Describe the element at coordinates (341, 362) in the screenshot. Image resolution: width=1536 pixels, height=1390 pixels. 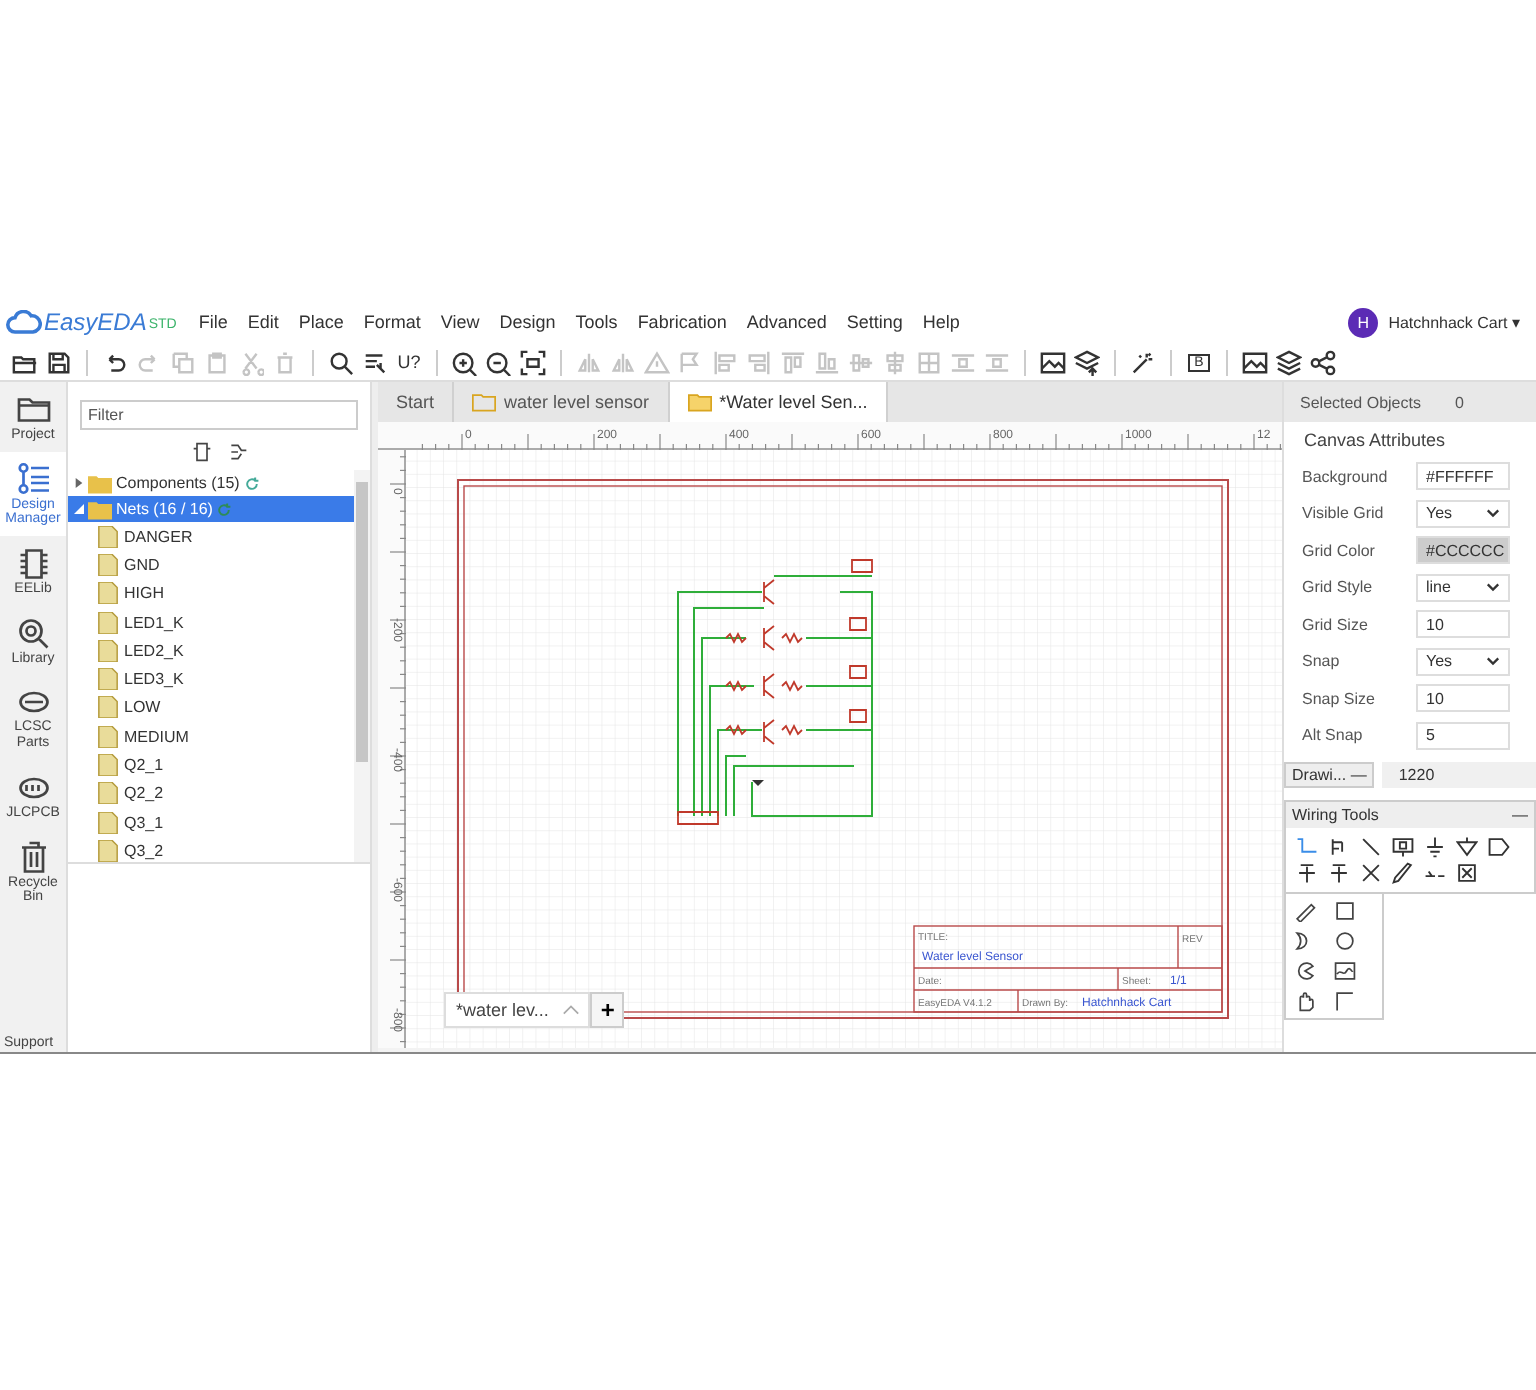
I see `search-icon` at that location.